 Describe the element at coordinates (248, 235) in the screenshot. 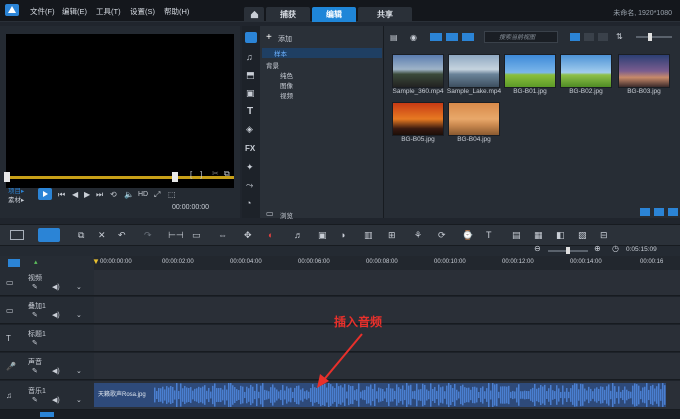

I see `move-icon: ✥` at that location.